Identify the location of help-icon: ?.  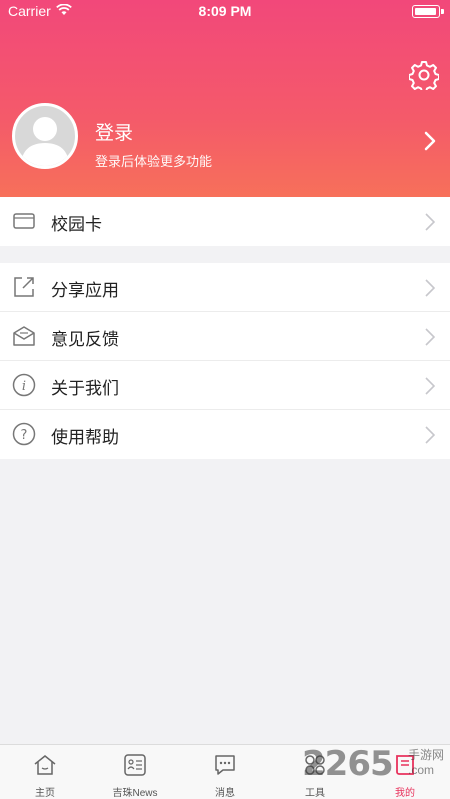
(24, 434).